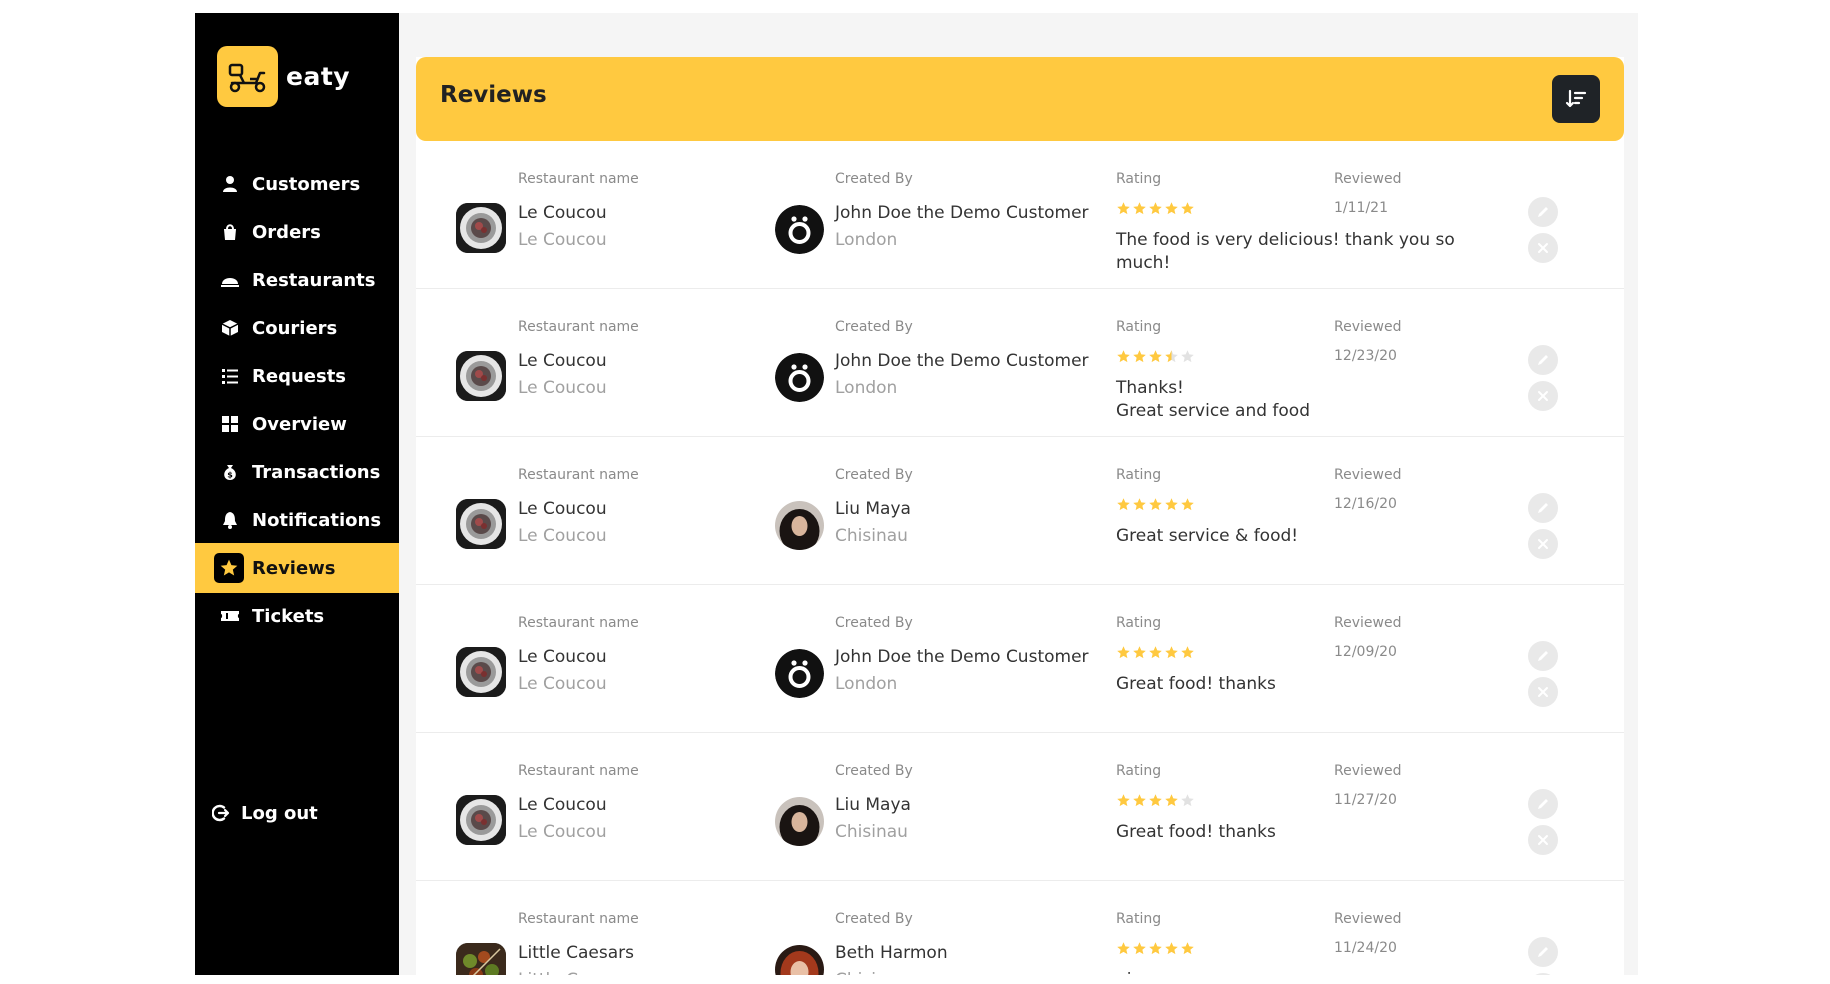 The width and height of the screenshot is (1830, 984). What do you see at coordinates (578, 623) in the screenshot?
I see `restaurant-column-label: Restaurant name` at bounding box center [578, 623].